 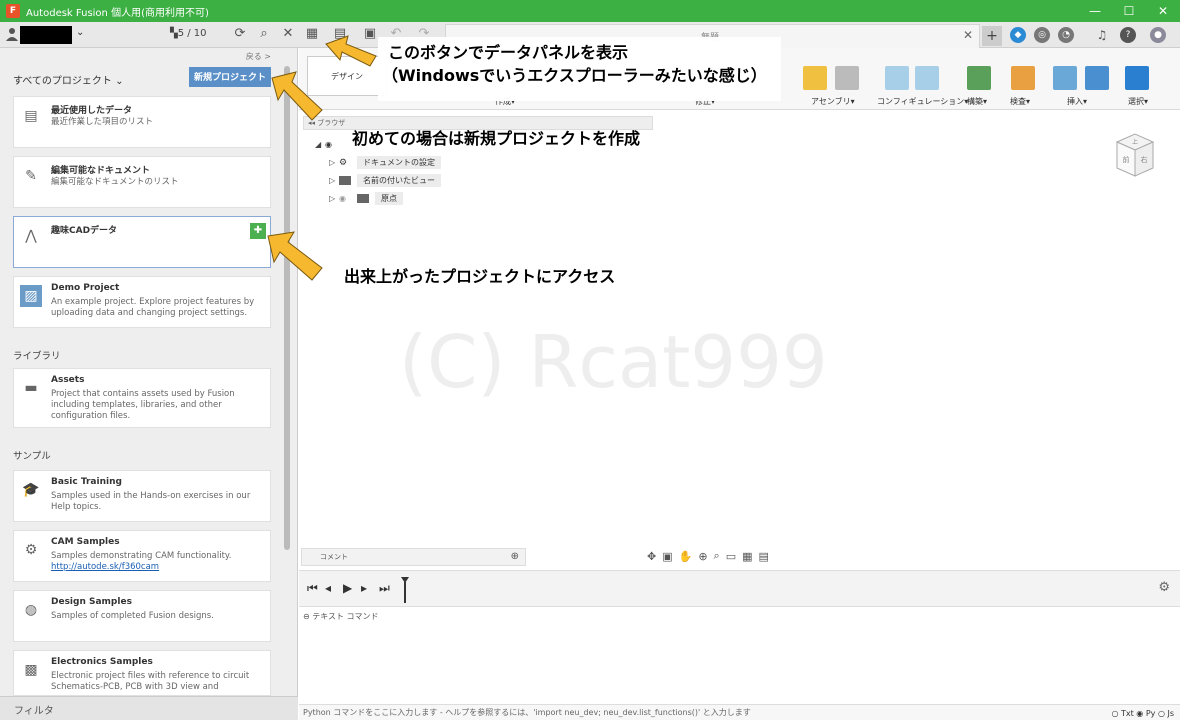 I want to click on inspect-menu: 検査▾, so click(x=1020, y=101).